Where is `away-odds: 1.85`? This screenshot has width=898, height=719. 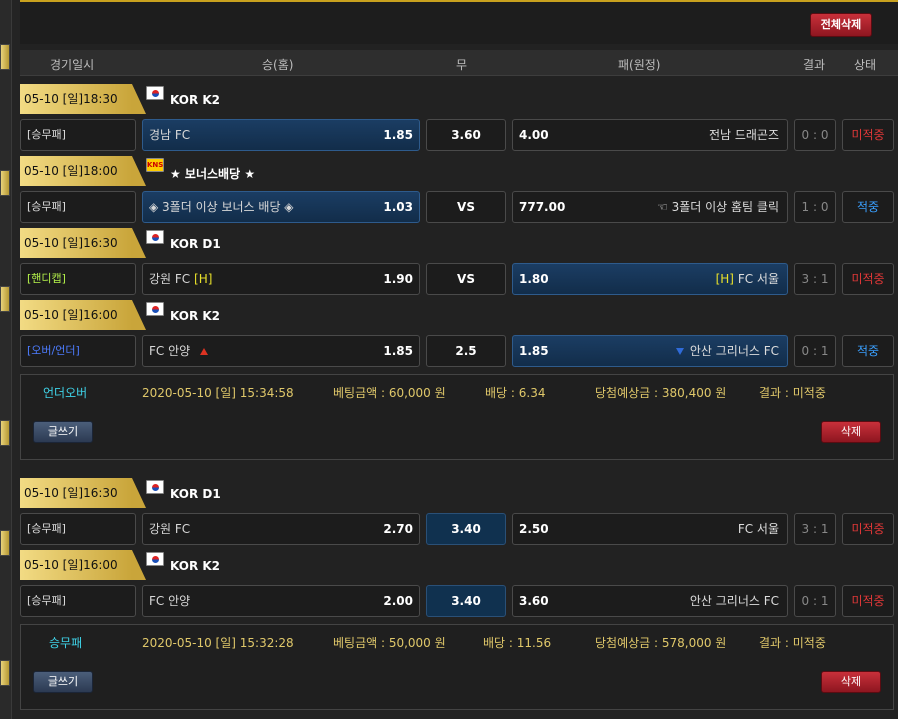
away-odds: 1.85 is located at coordinates (534, 351).